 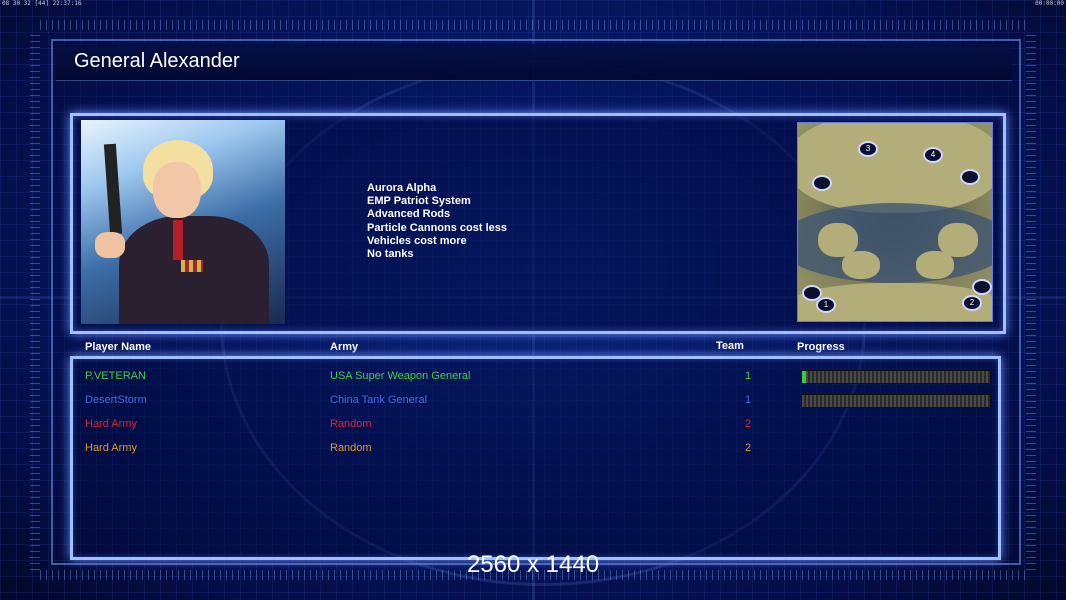 I want to click on feature-item: Particle Cannons cost less, so click(x=437, y=227).